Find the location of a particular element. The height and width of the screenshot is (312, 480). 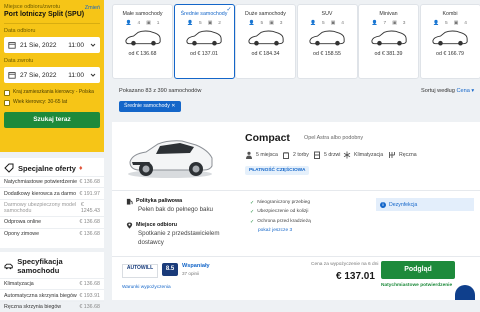

driver-age-label: Wiek kierowcy: 30-65 lat is located at coordinates (40, 102).